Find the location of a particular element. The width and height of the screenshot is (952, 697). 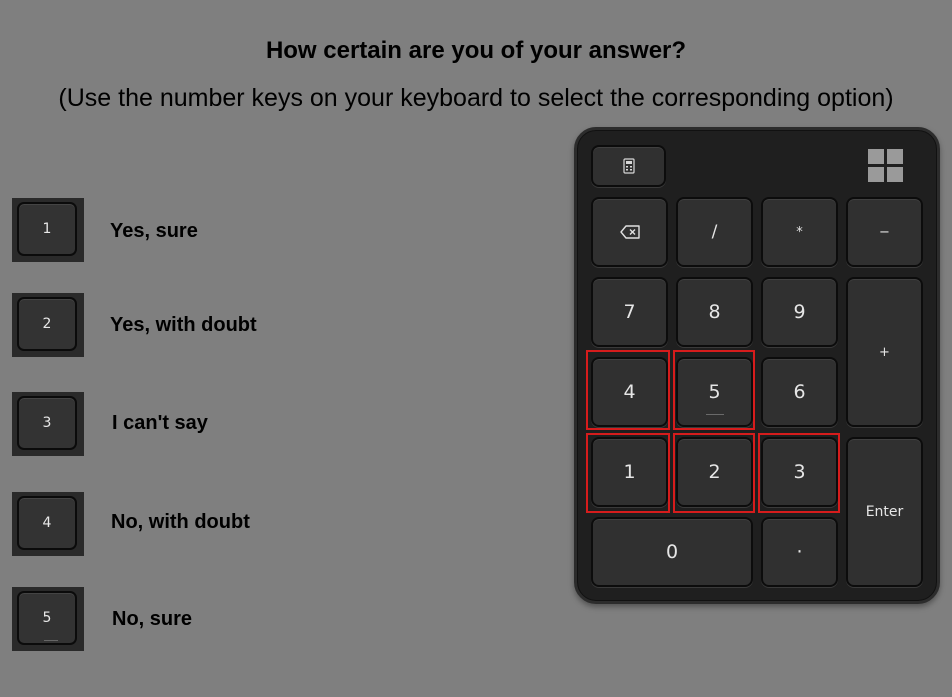

key-9: 9 is located at coordinates (799, 312).